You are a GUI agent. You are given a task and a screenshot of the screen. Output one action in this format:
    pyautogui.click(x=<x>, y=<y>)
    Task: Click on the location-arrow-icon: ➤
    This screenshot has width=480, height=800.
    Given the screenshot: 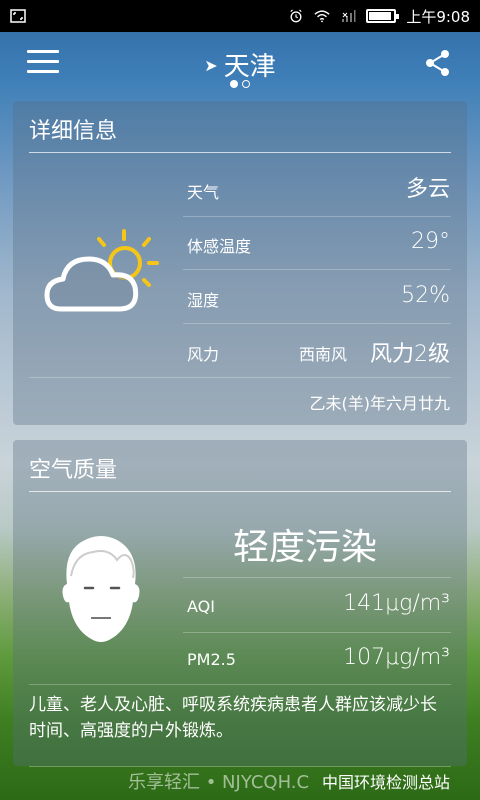 What is the action you would take?
    pyautogui.click(x=211, y=65)
    